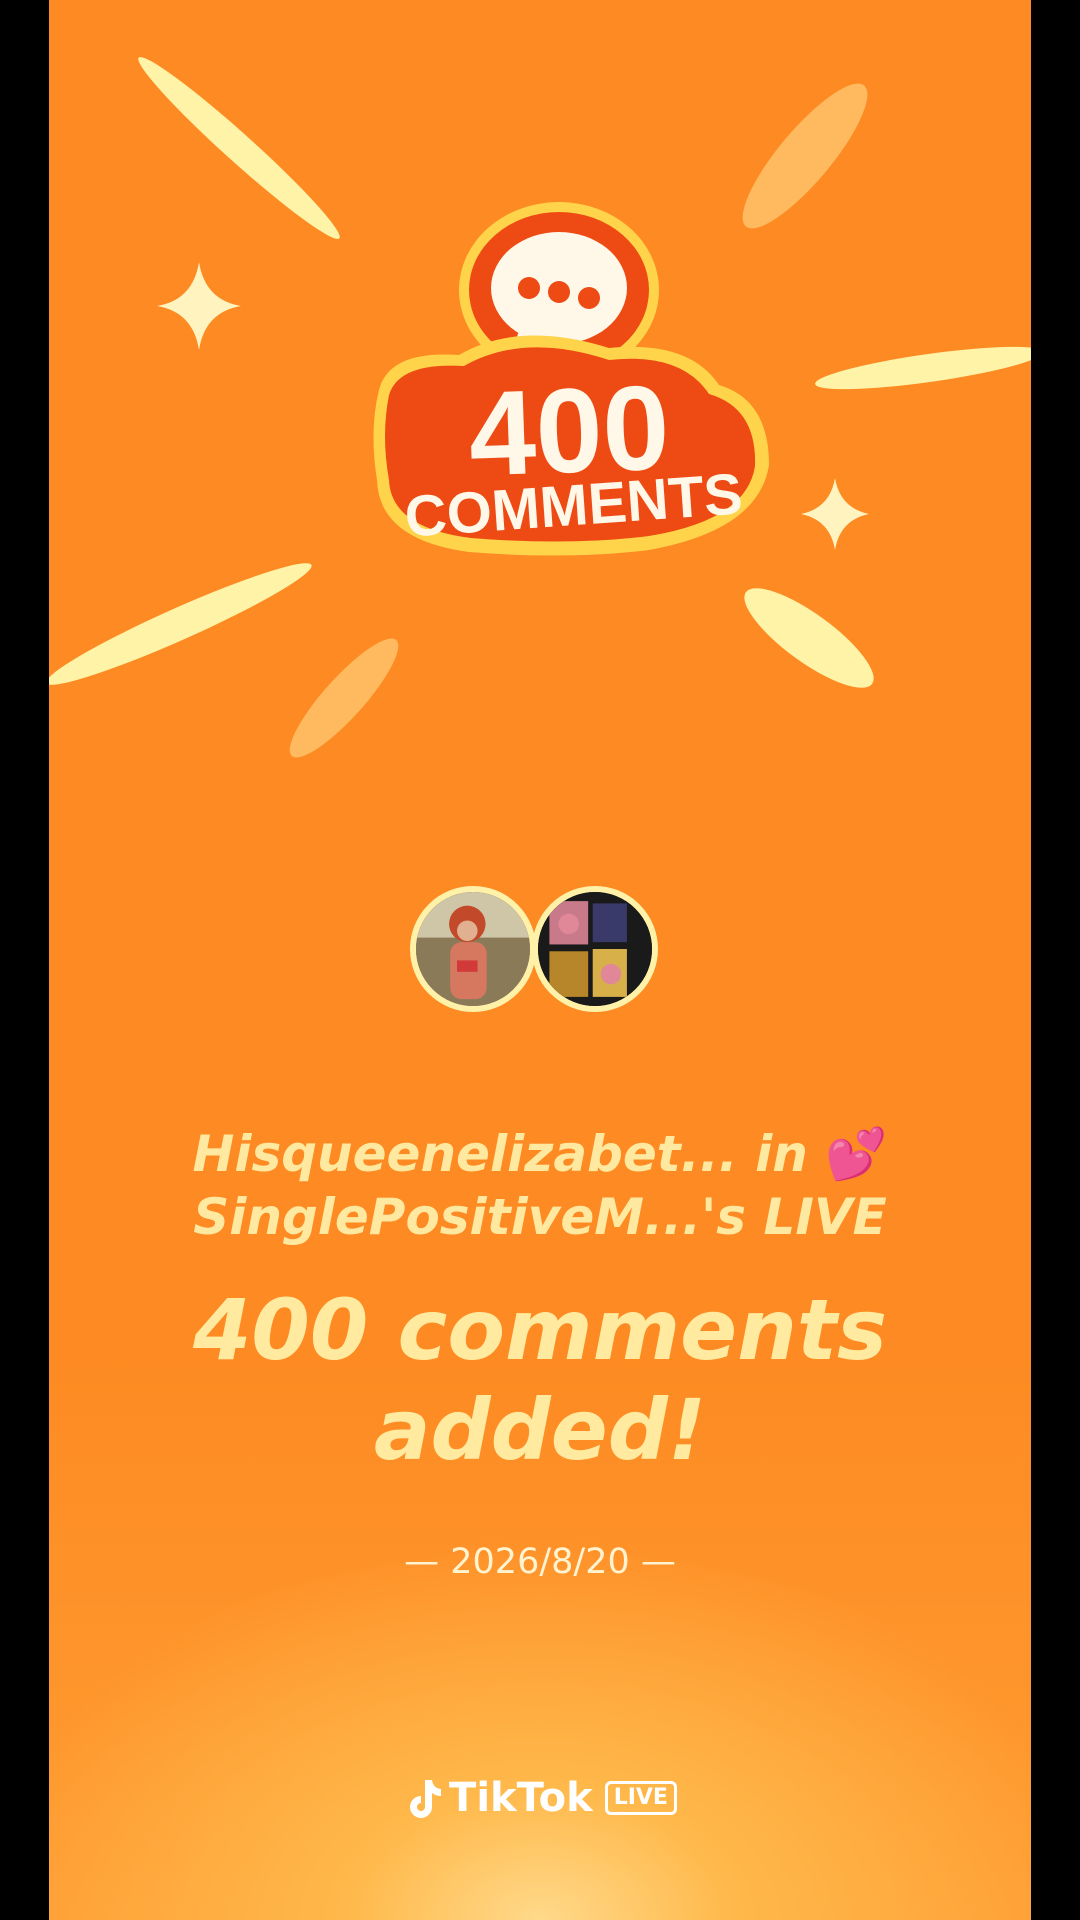  I want to click on hearts-icon: 💕, so click(856, 1154).